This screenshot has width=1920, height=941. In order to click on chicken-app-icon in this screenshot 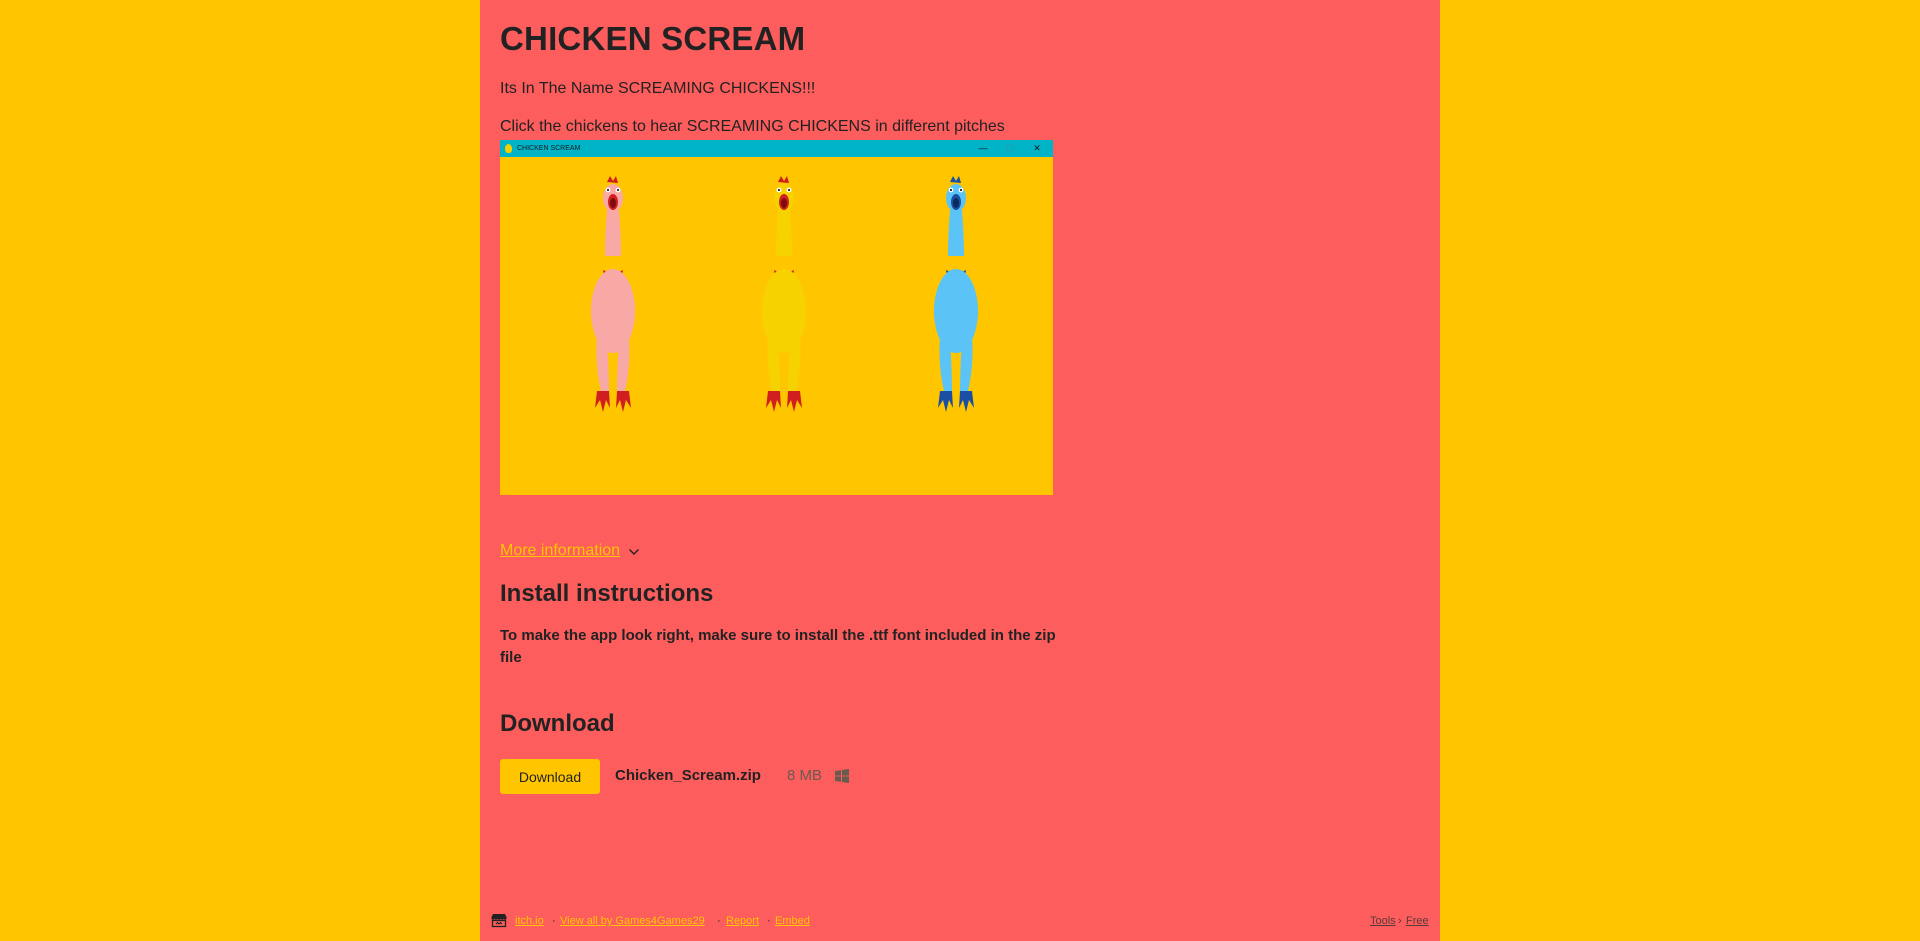, I will do `click(508, 148)`.